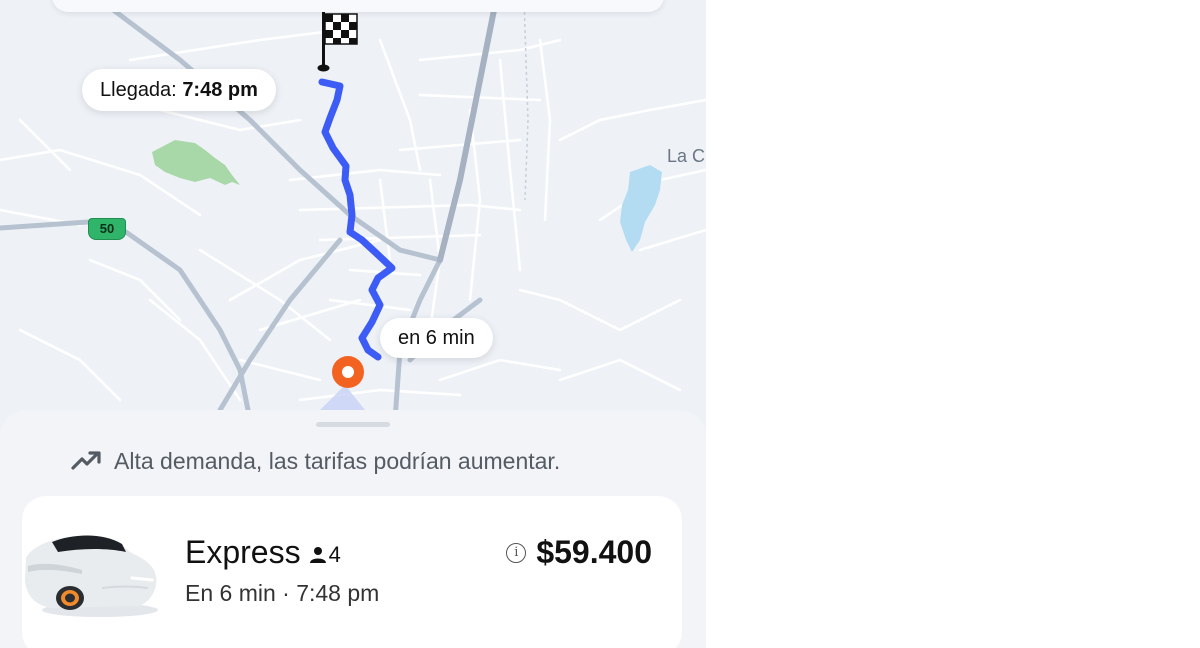  I want to click on info-icon: i, so click(516, 552).